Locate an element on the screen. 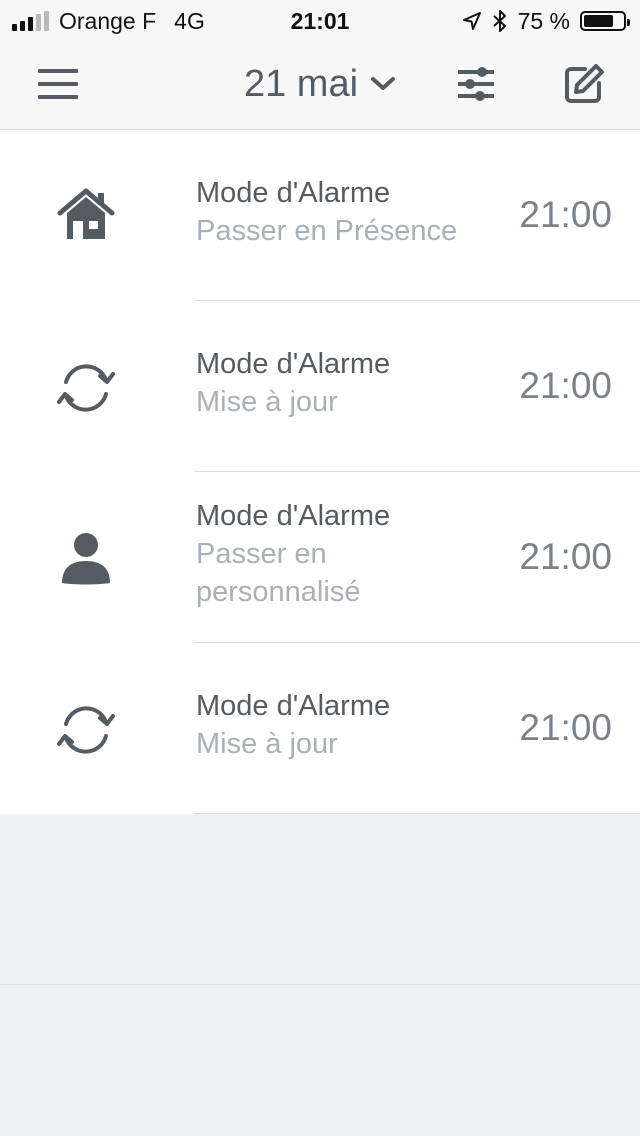 The height and width of the screenshot is (1136, 640). status-right: 75 % is located at coordinates (546, 20).